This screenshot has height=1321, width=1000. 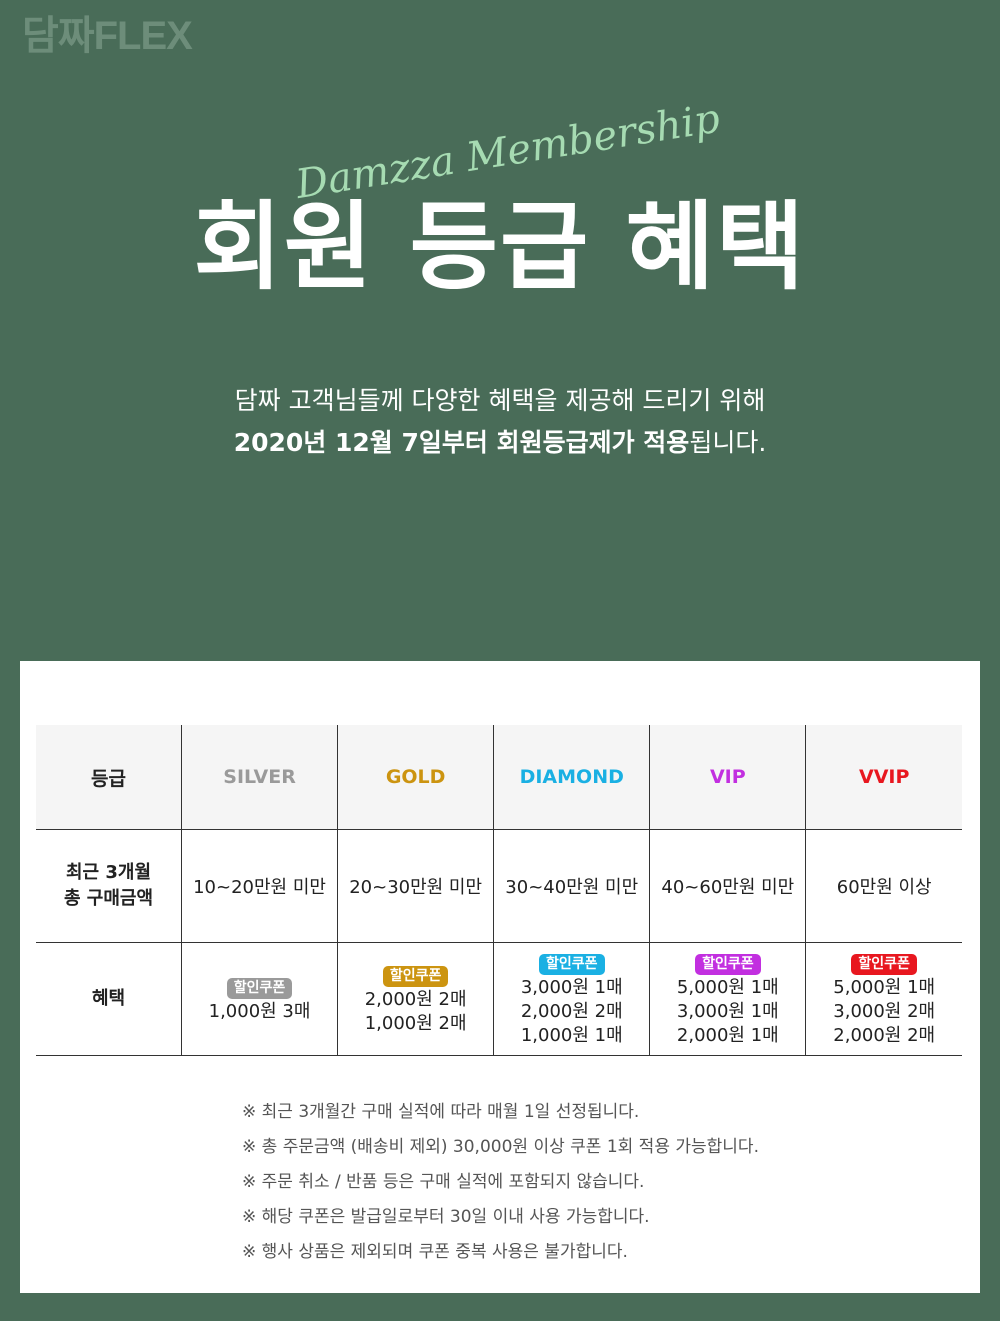 I want to click on intro-line-2: 2020년 12월 7일부터 회원등급제가 적용됩니다., so click(x=500, y=443).